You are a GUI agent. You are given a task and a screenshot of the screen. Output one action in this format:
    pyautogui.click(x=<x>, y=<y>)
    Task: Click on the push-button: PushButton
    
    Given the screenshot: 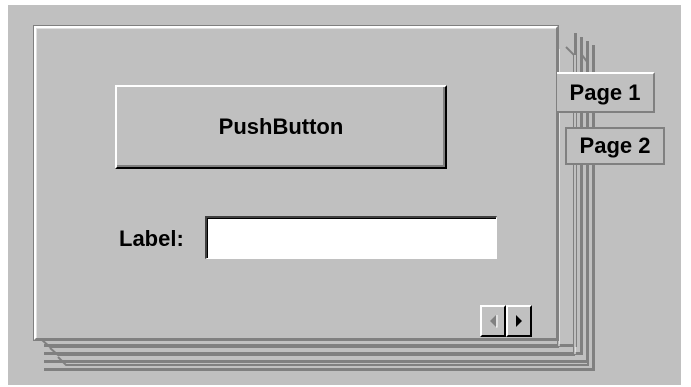 What is the action you would take?
    pyautogui.click(x=281, y=127)
    